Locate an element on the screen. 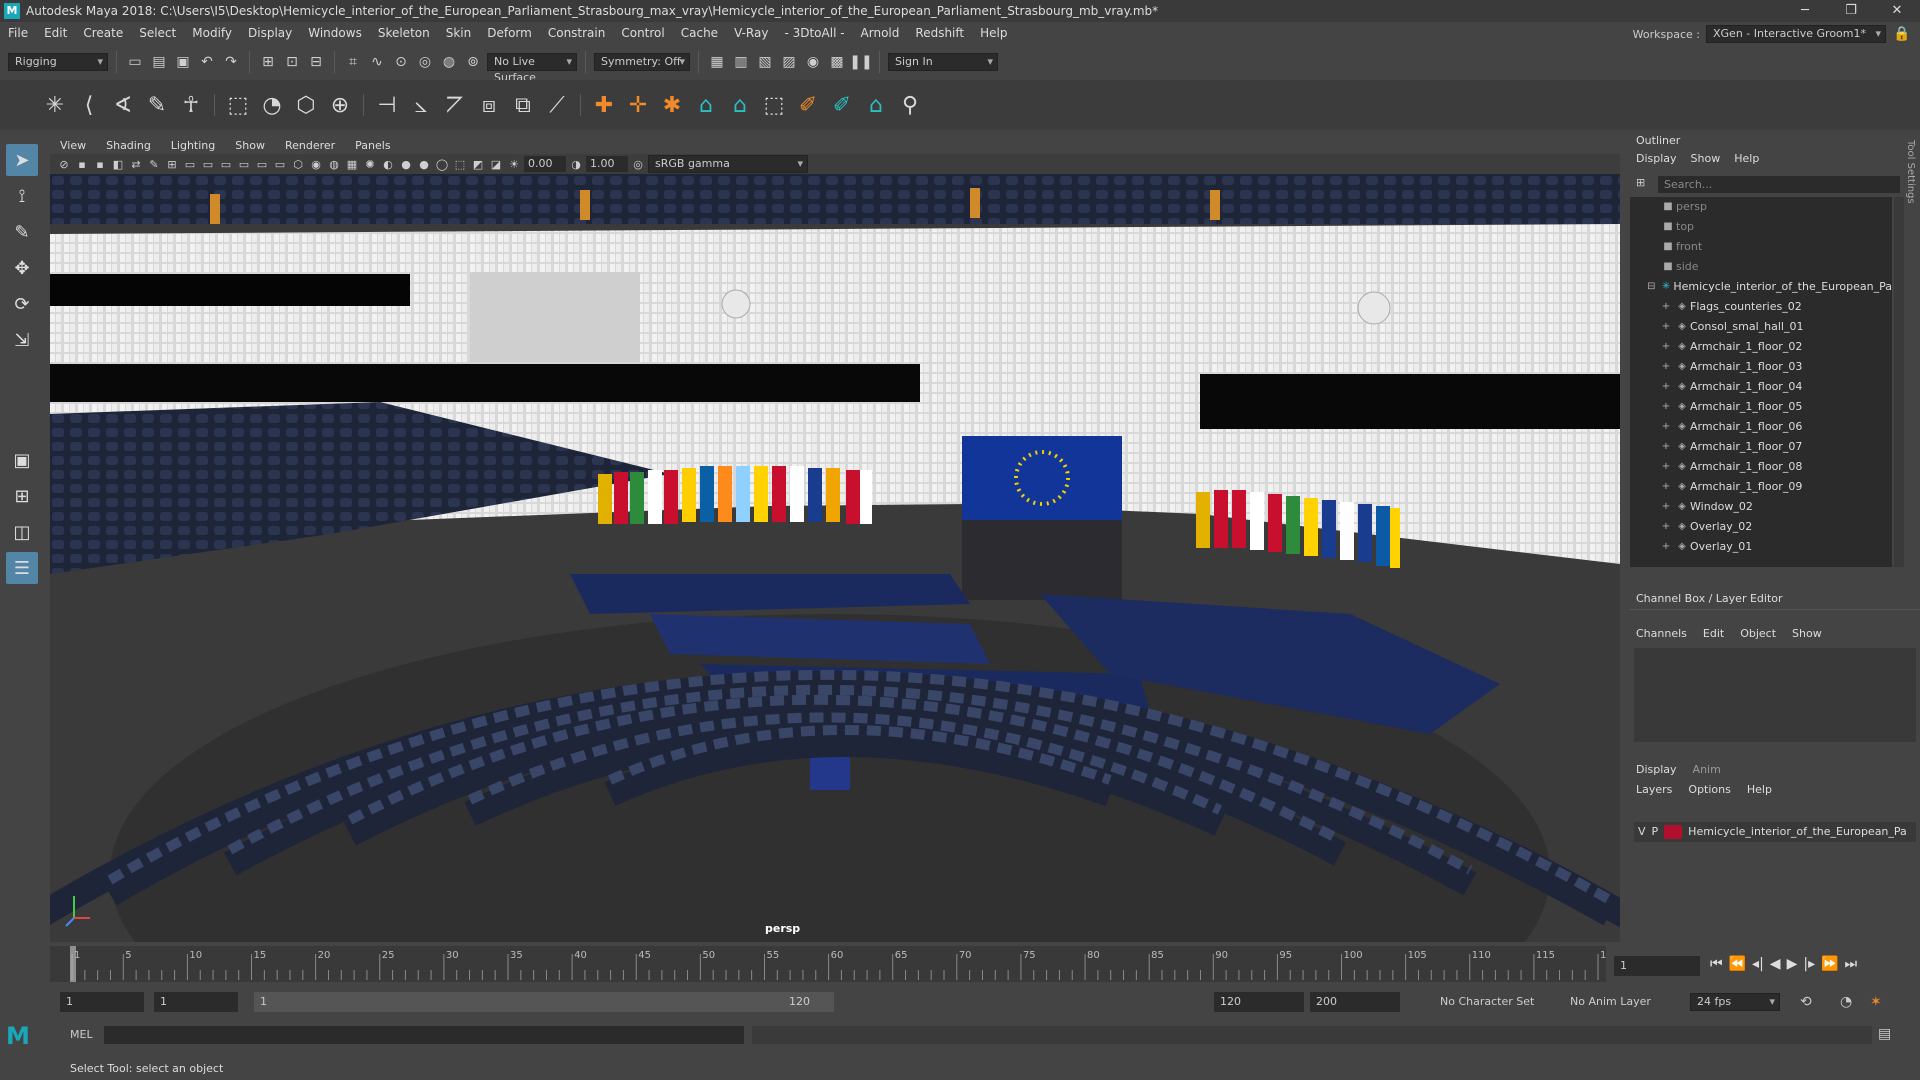  vp-menu-view: View is located at coordinates (73, 145).